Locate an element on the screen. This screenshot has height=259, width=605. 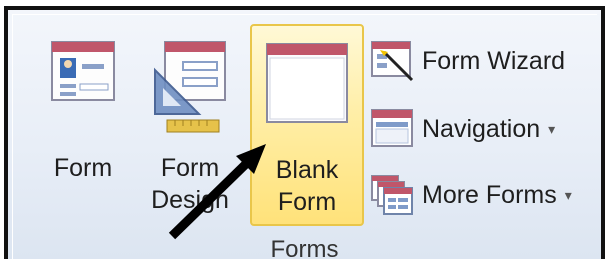
form-wizard-label: Form Wizard is located at coordinates (494, 60).